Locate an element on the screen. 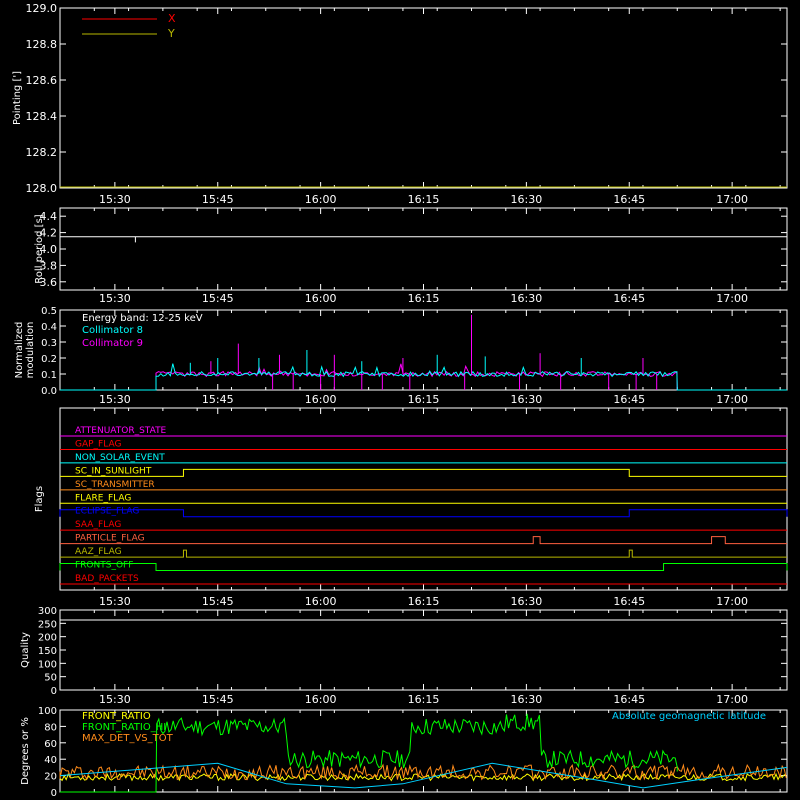  y-axis-label: Flags is located at coordinates (39, 499).